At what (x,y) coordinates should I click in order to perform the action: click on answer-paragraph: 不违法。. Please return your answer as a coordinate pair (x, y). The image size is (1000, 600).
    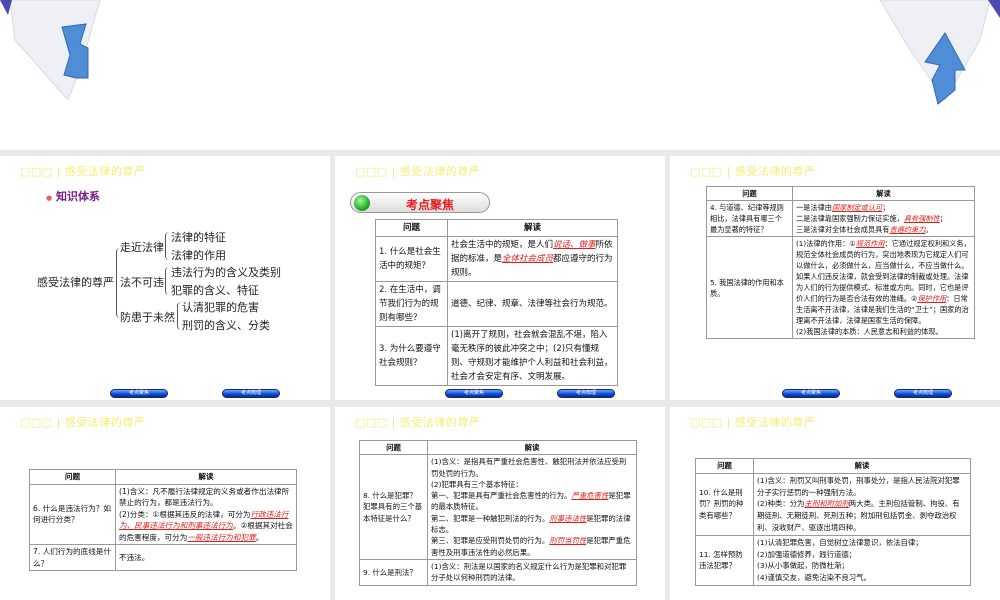
    Looking at the image, I should click on (206, 558).